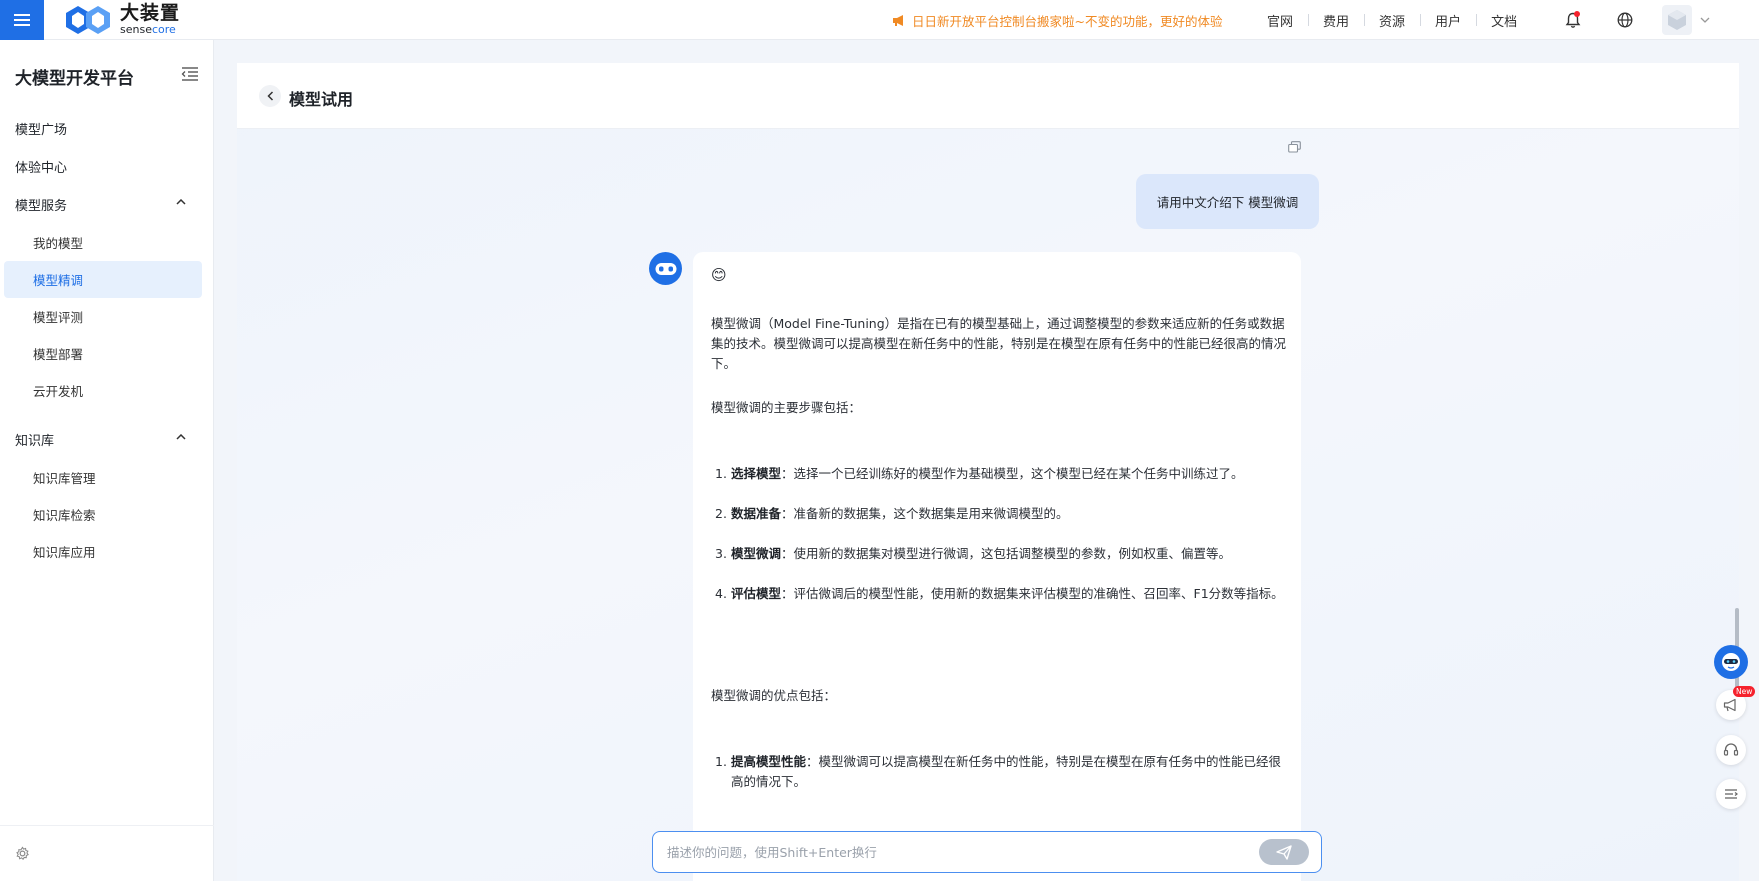 The height and width of the screenshot is (881, 1759). Describe the element at coordinates (1705, 20) in the screenshot. I see `chevron-down-icon` at that location.